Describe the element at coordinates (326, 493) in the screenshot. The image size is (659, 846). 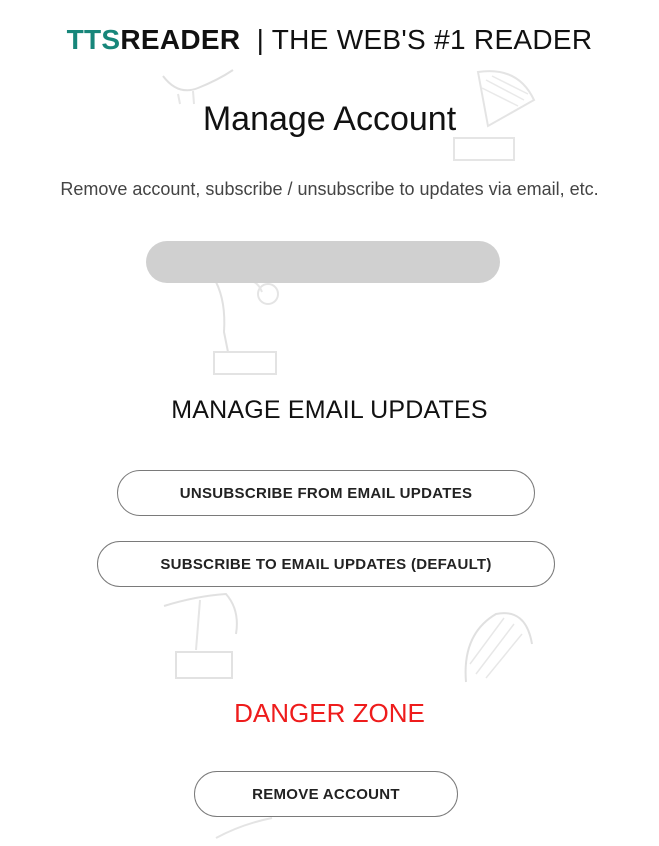
I see `unsubscribe-button: UNSUBSCRIBE FROM EMAIL UPDATES` at that location.